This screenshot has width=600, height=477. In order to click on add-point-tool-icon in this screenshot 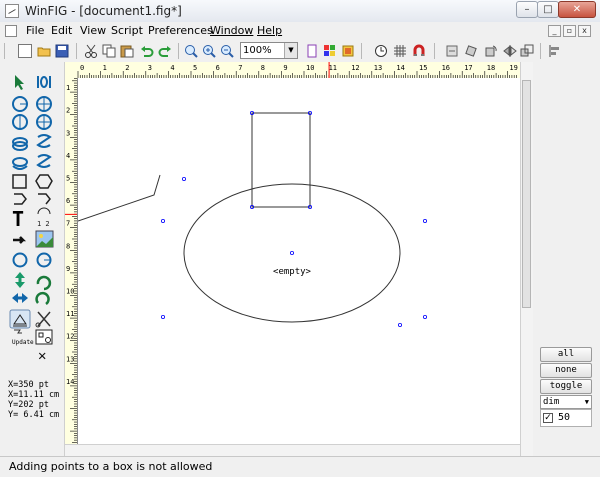, I will do `click(44, 260)`.